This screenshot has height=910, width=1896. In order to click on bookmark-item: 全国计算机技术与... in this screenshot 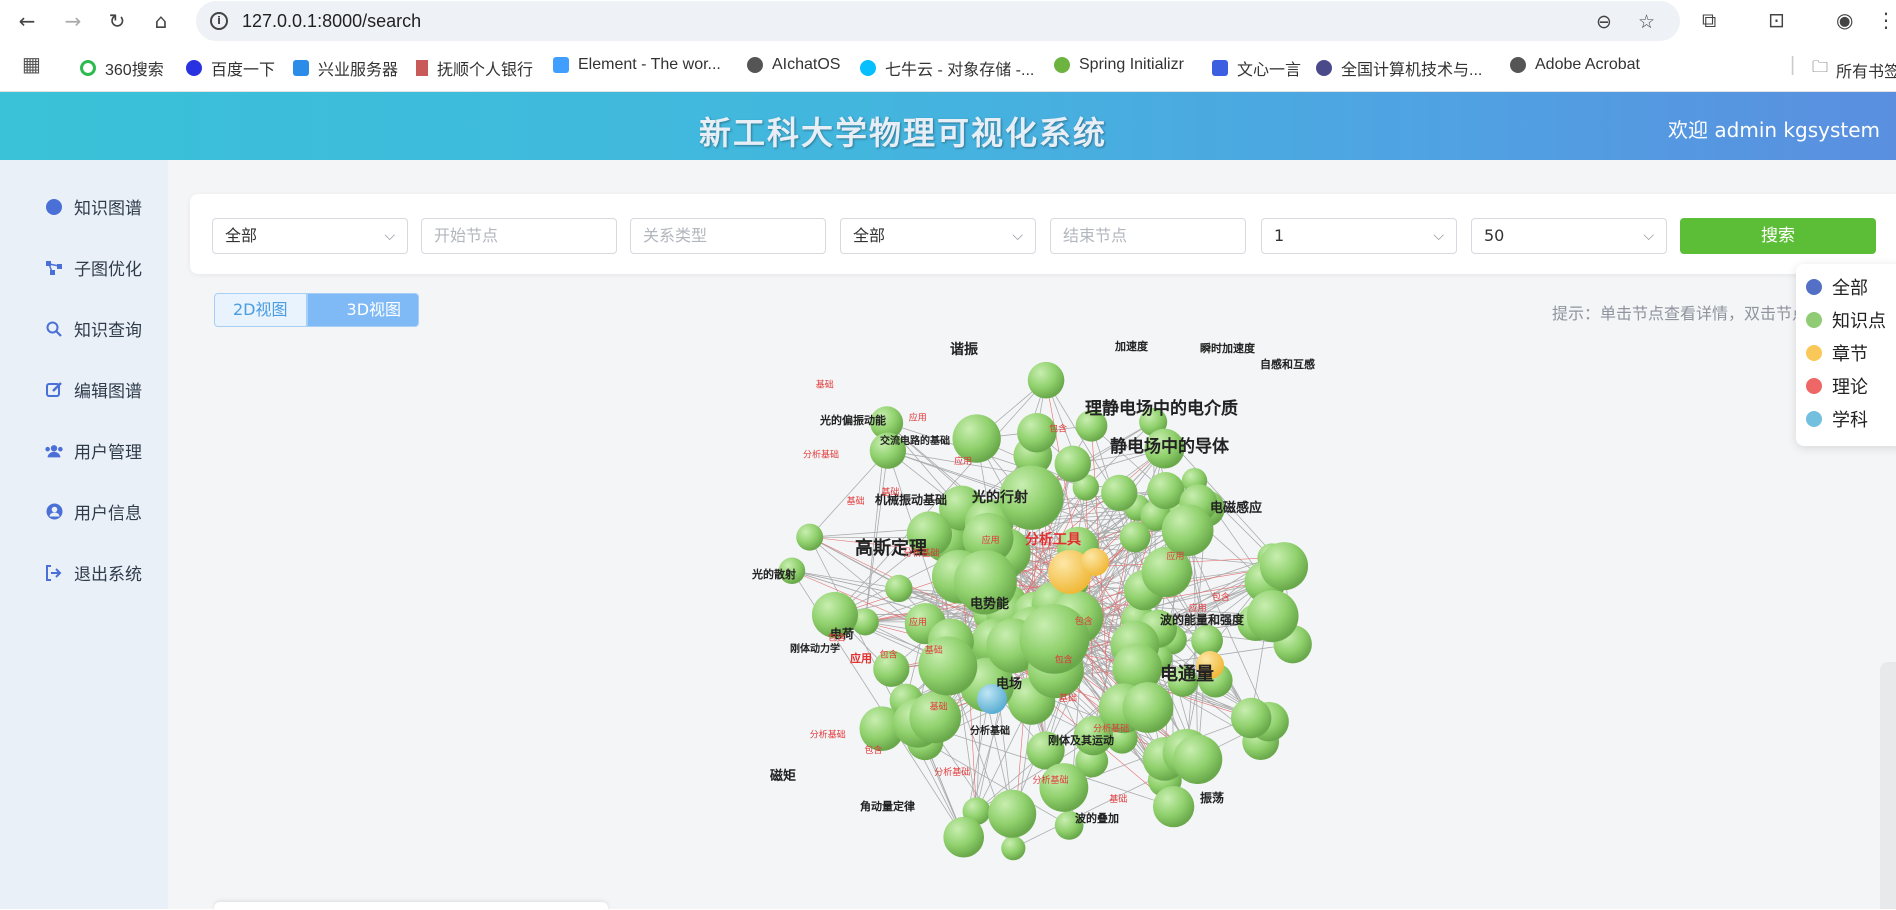, I will do `click(1399, 68)`.